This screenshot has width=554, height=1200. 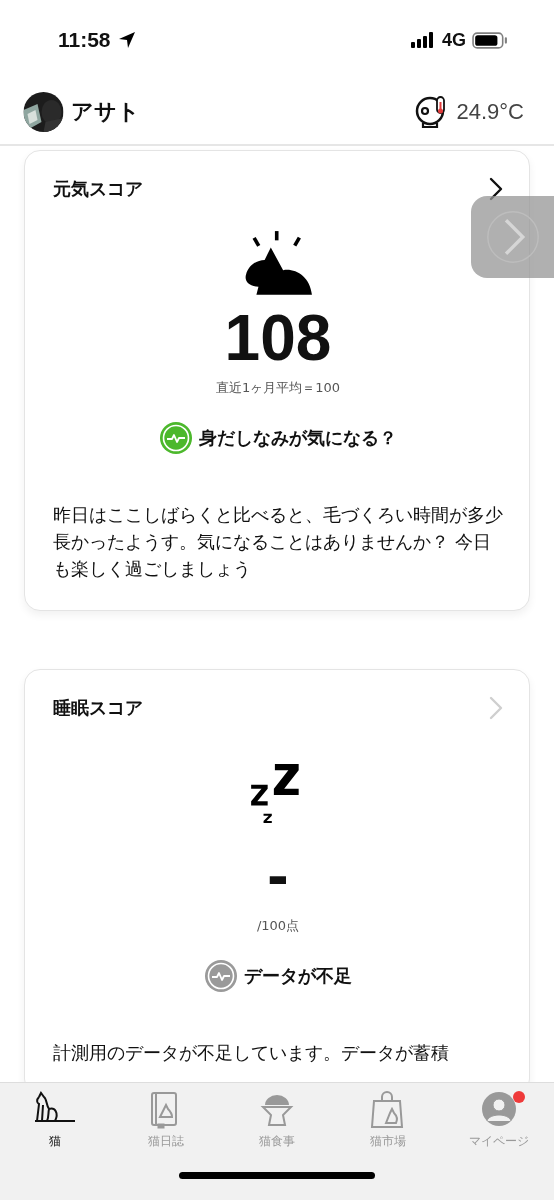 What do you see at coordinates (278, 338) in the screenshot?
I see `score-value: 108` at bounding box center [278, 338].